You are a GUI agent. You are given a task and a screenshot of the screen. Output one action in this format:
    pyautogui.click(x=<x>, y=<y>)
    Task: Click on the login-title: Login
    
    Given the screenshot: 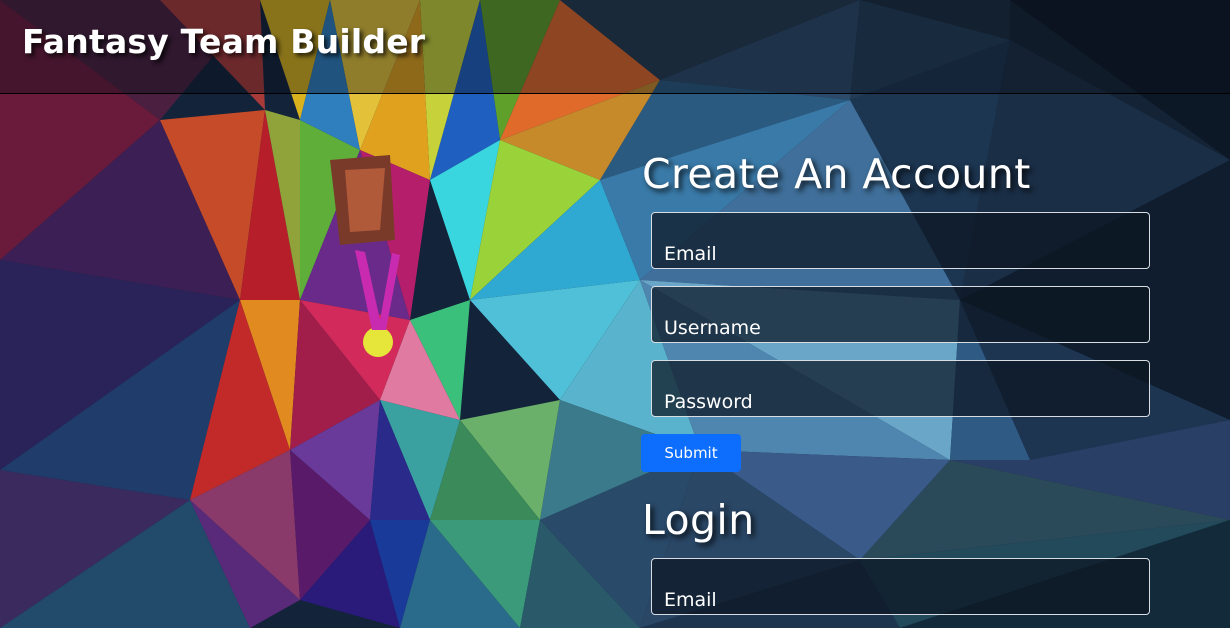 What is the action you would take?
    pyautogui.click(x=698, y=520)
    